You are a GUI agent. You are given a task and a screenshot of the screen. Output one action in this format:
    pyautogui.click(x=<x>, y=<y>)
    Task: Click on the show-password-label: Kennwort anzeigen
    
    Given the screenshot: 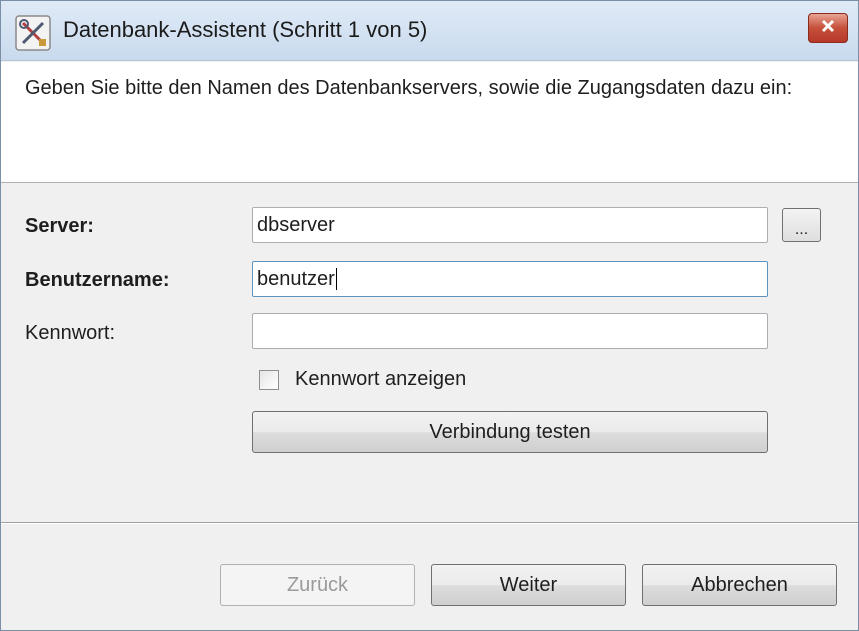 What is the action you would take?
    pyautogui.click(x=380, y=379)
    